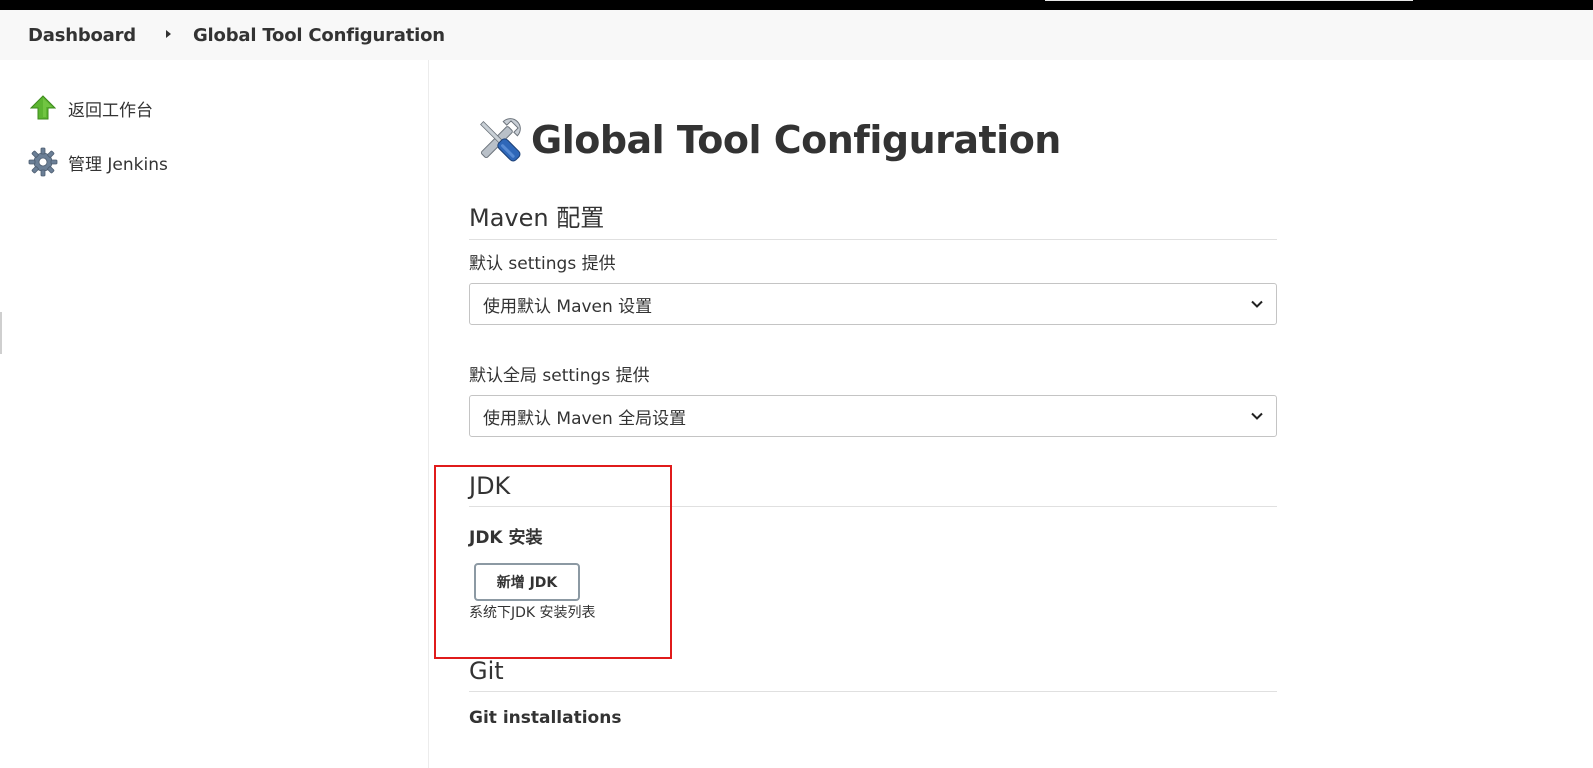 This screenshot has height=768, width=1593. What do you see at coordinates (110, 110) in the screenshot?
I see `sidebar-item-label: 返回工作台` at bounding box center [110, 110].